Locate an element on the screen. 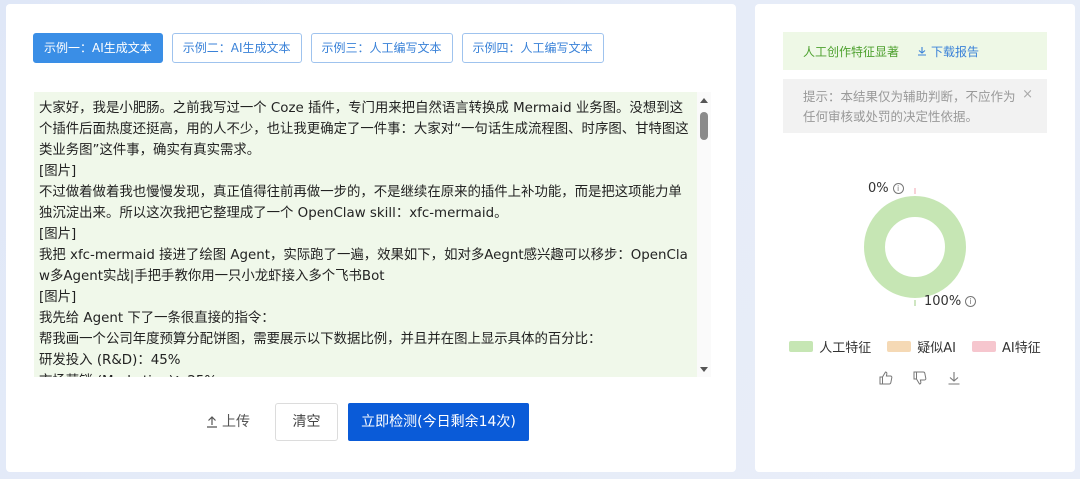 Image resolution: width=1080 pixels, height=479 pixels. upload-label: 上传 is located at coordinates (236, 422).